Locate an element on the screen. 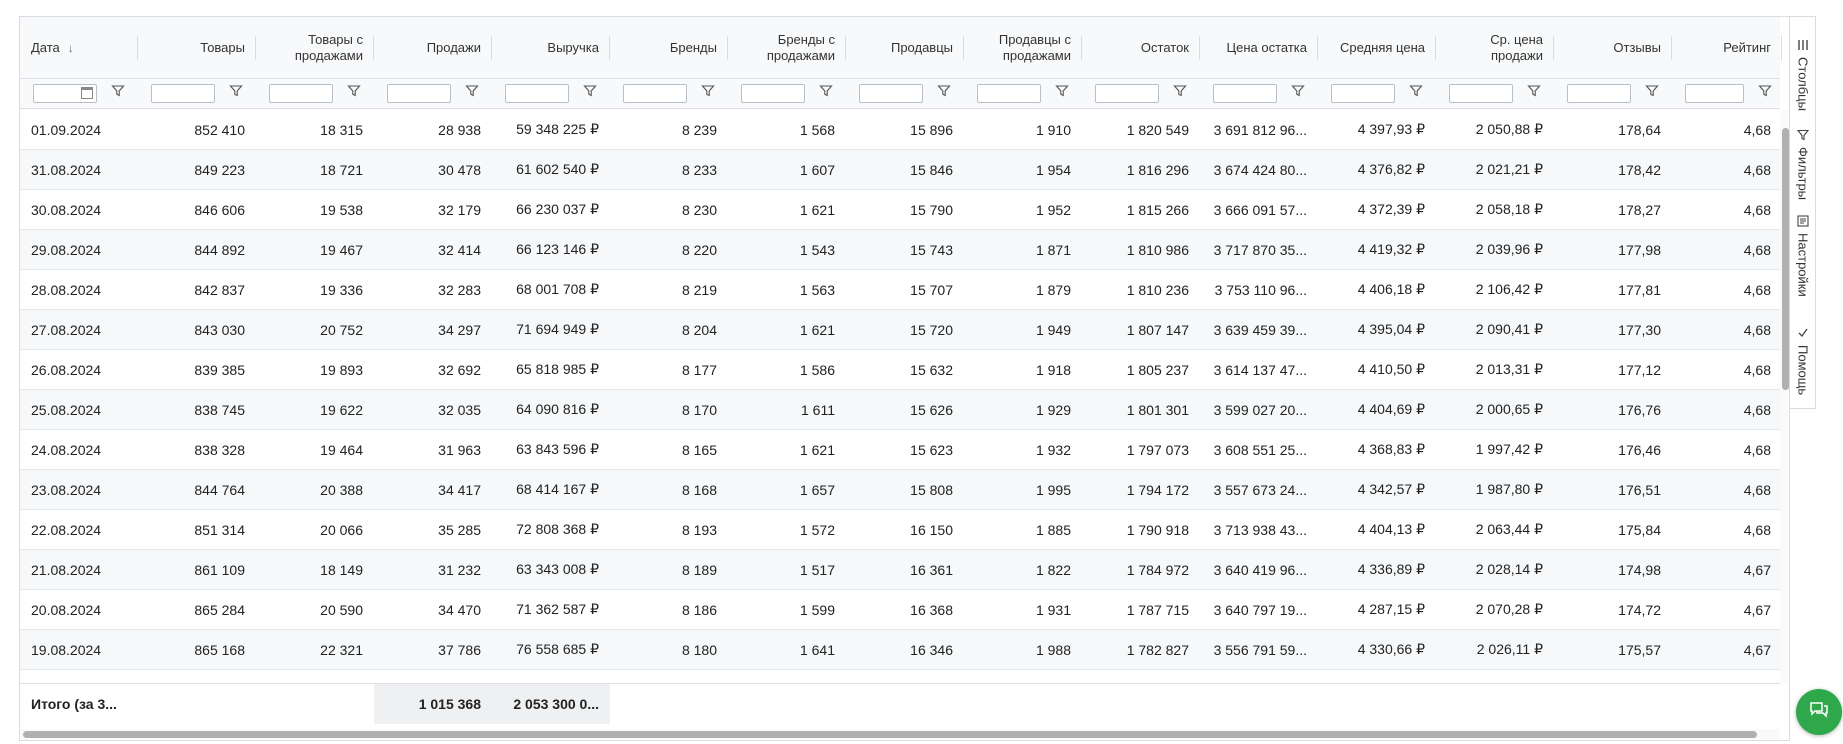 The width and height of the screenshot is (1843, 744). table-cell: 4 368,83 ₽ is located at coordinates (1391, 449).